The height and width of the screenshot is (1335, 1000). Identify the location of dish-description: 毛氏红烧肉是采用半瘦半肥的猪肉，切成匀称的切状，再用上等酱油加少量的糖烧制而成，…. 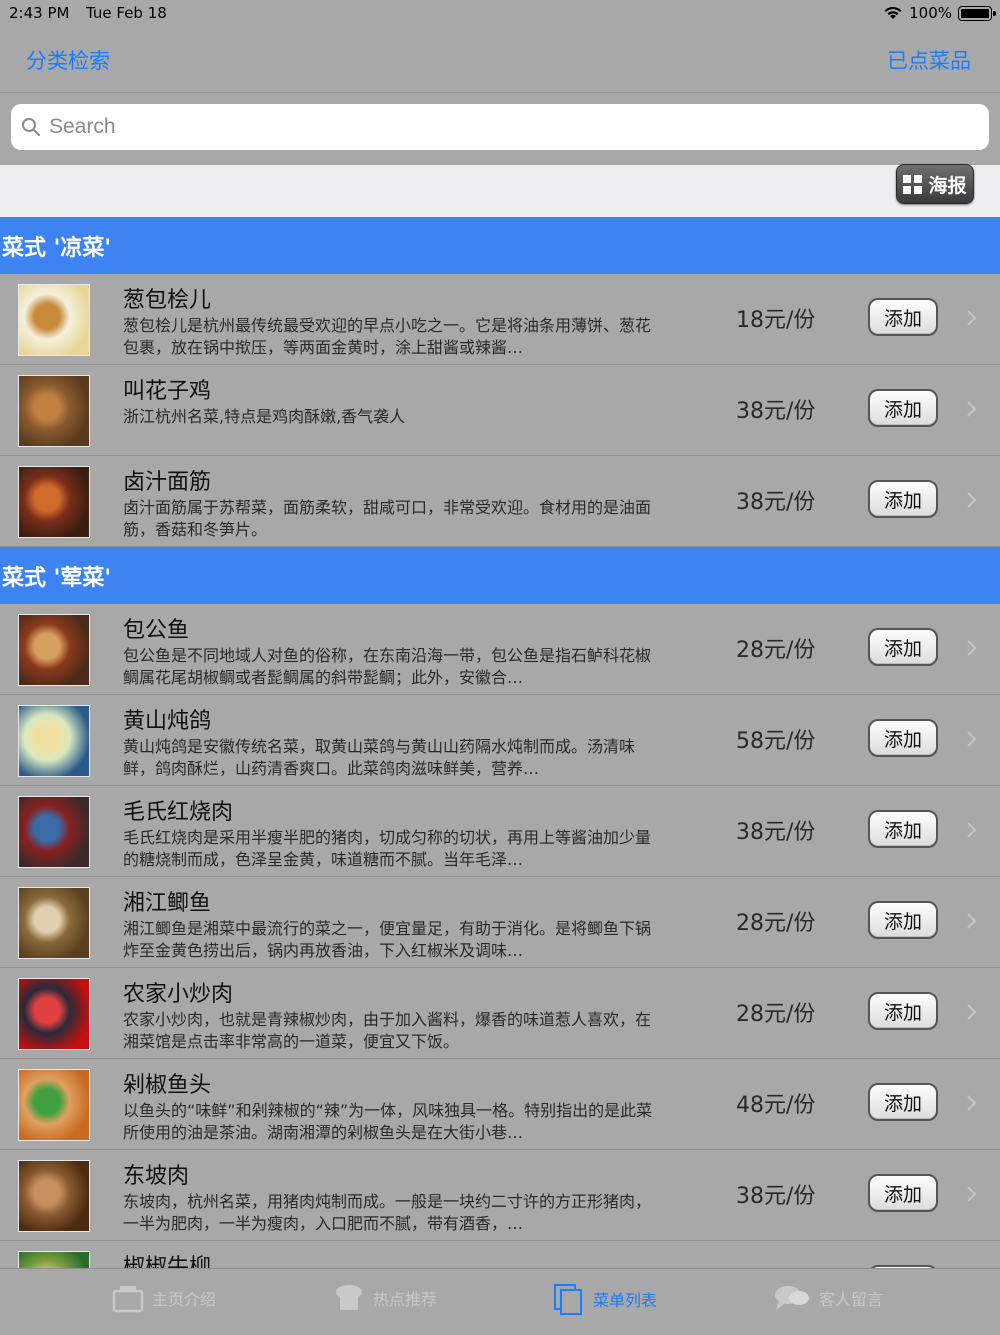
(387, 848).